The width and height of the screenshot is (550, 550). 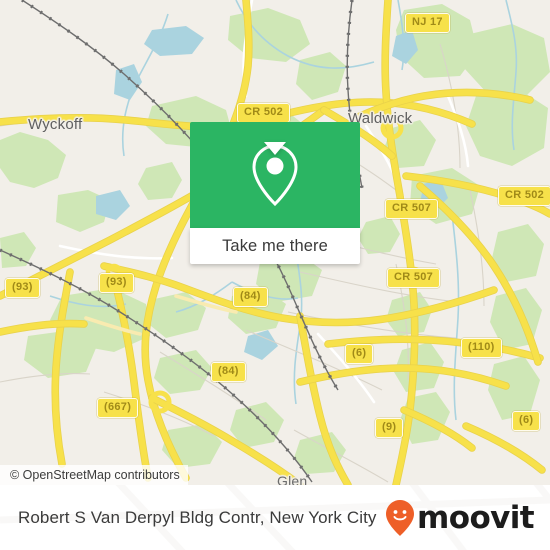 I want to click on take-me-there-label: Take me there, so click(x=275, y=245).